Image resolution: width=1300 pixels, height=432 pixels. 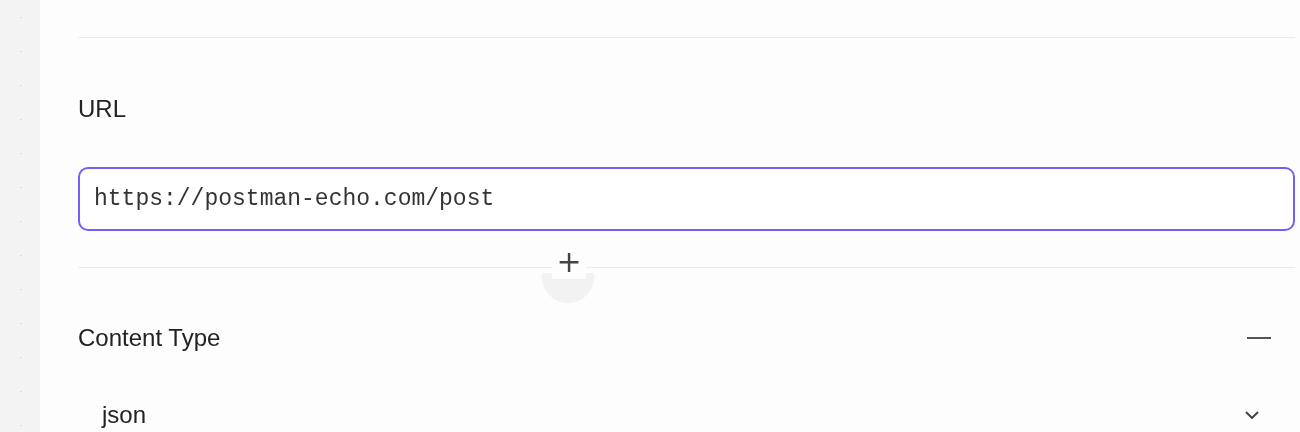 I want to click on content-type-select: json, so click(x=686, y=415).